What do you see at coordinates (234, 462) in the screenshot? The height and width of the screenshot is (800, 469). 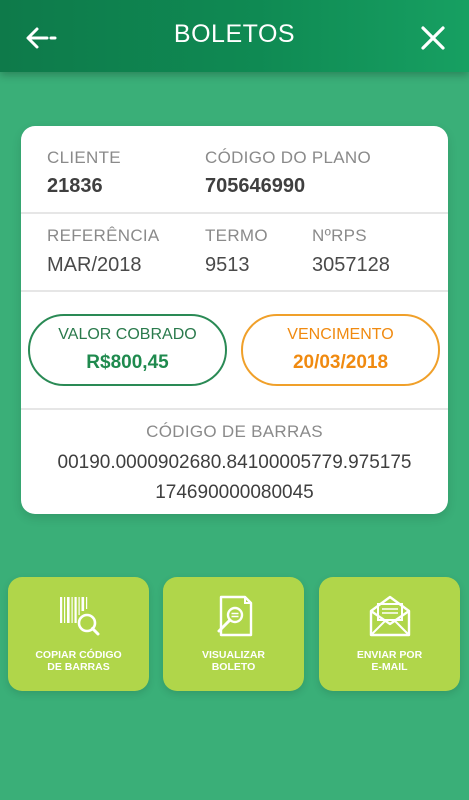 I see `barcode-line-1: 00190.0000902680.84100005779.975175` at bounding box center [234, 462].